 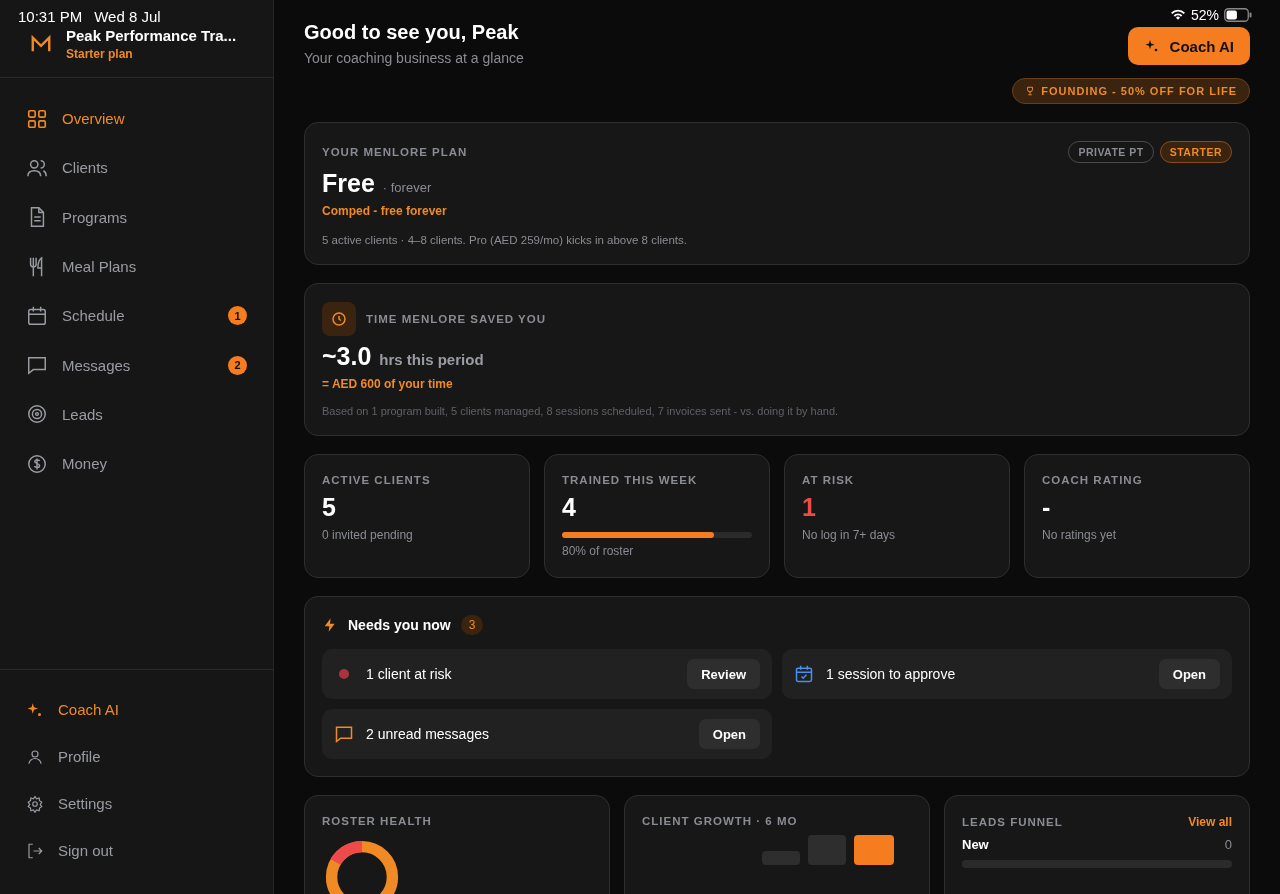 I want to click on time-worth: = AED 600 of your time, so click(x=388, y=384).